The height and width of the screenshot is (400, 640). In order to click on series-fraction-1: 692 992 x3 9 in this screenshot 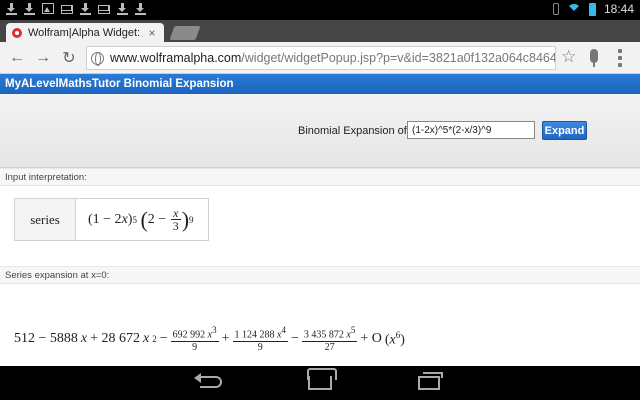, I will do `click(194, 339)`.